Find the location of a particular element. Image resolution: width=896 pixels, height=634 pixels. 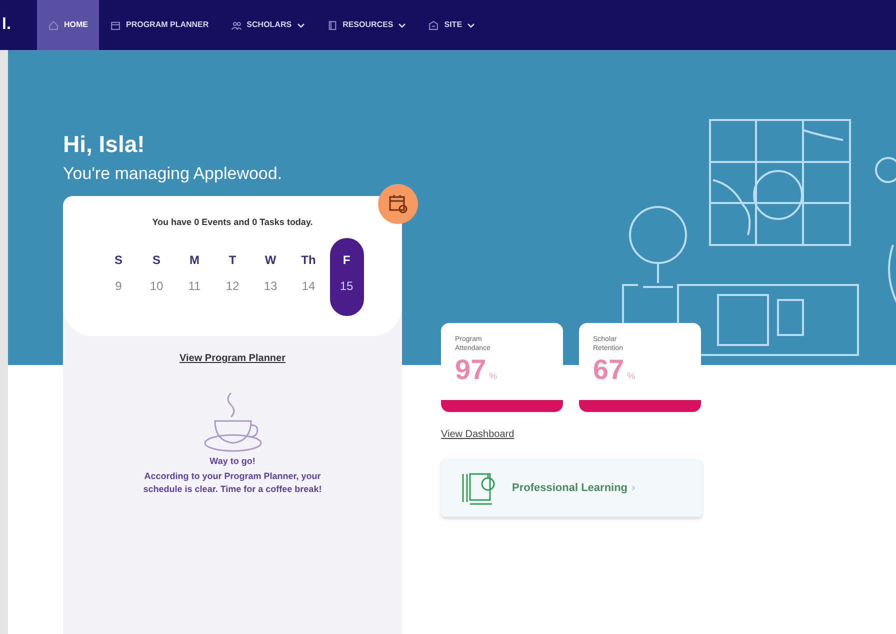

nav-tab: RESOURCES is located at coordinates (367, 25).